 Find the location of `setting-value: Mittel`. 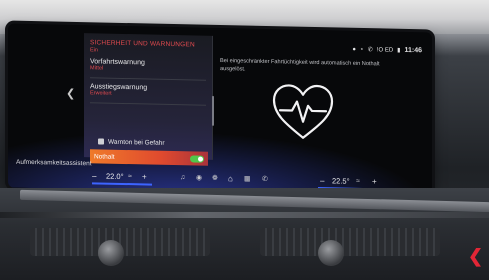

setting-value: Mittel is located at coordinates (97, 68).